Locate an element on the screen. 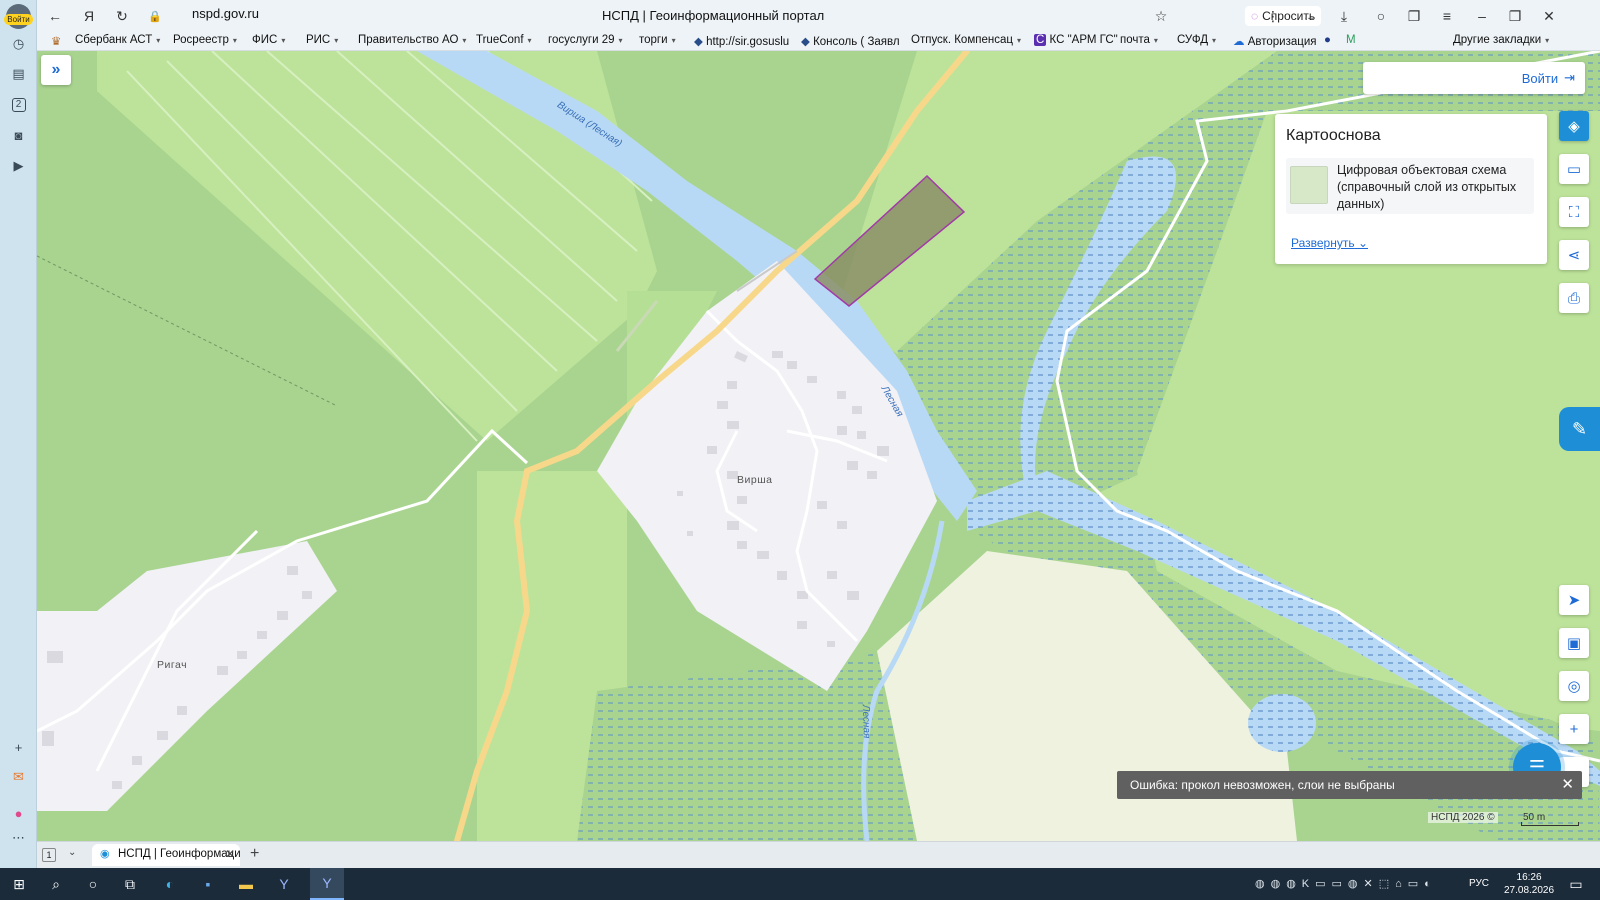 The width and height of the screenshot is (1600, 900). bookmark-console: ◆ Консоль ( Заявле is located at coordinates (850, 41).